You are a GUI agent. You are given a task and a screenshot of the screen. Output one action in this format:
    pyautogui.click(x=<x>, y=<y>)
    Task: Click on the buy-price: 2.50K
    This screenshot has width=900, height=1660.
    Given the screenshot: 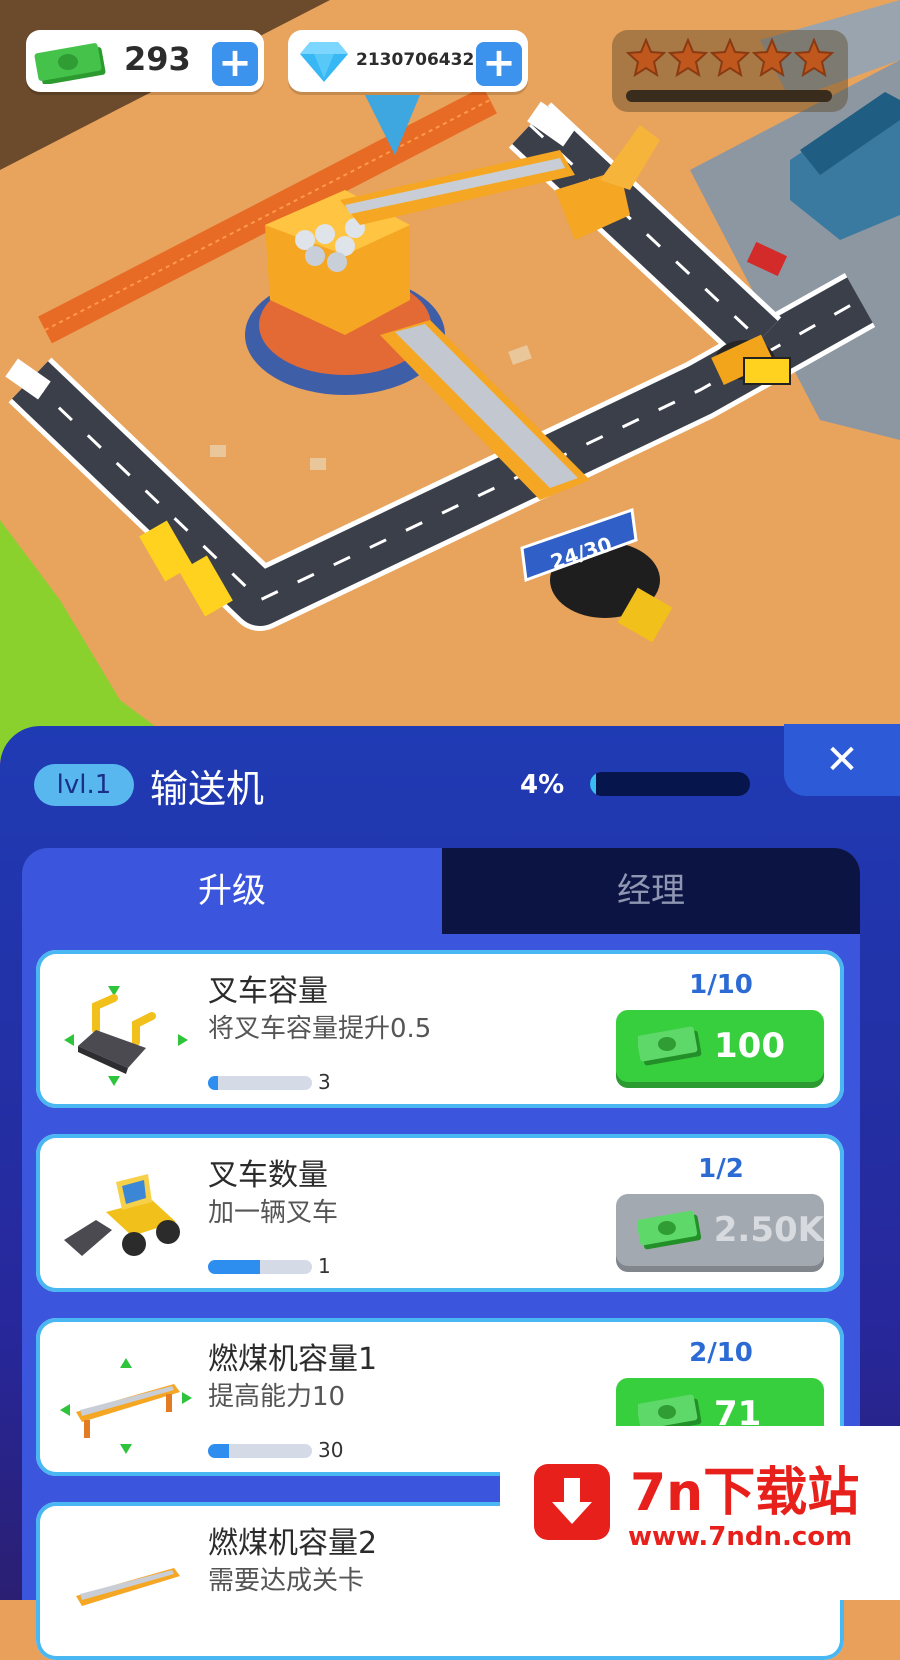 What is the action you would take?
    pyautogui.click(x=768, y=1230)
    